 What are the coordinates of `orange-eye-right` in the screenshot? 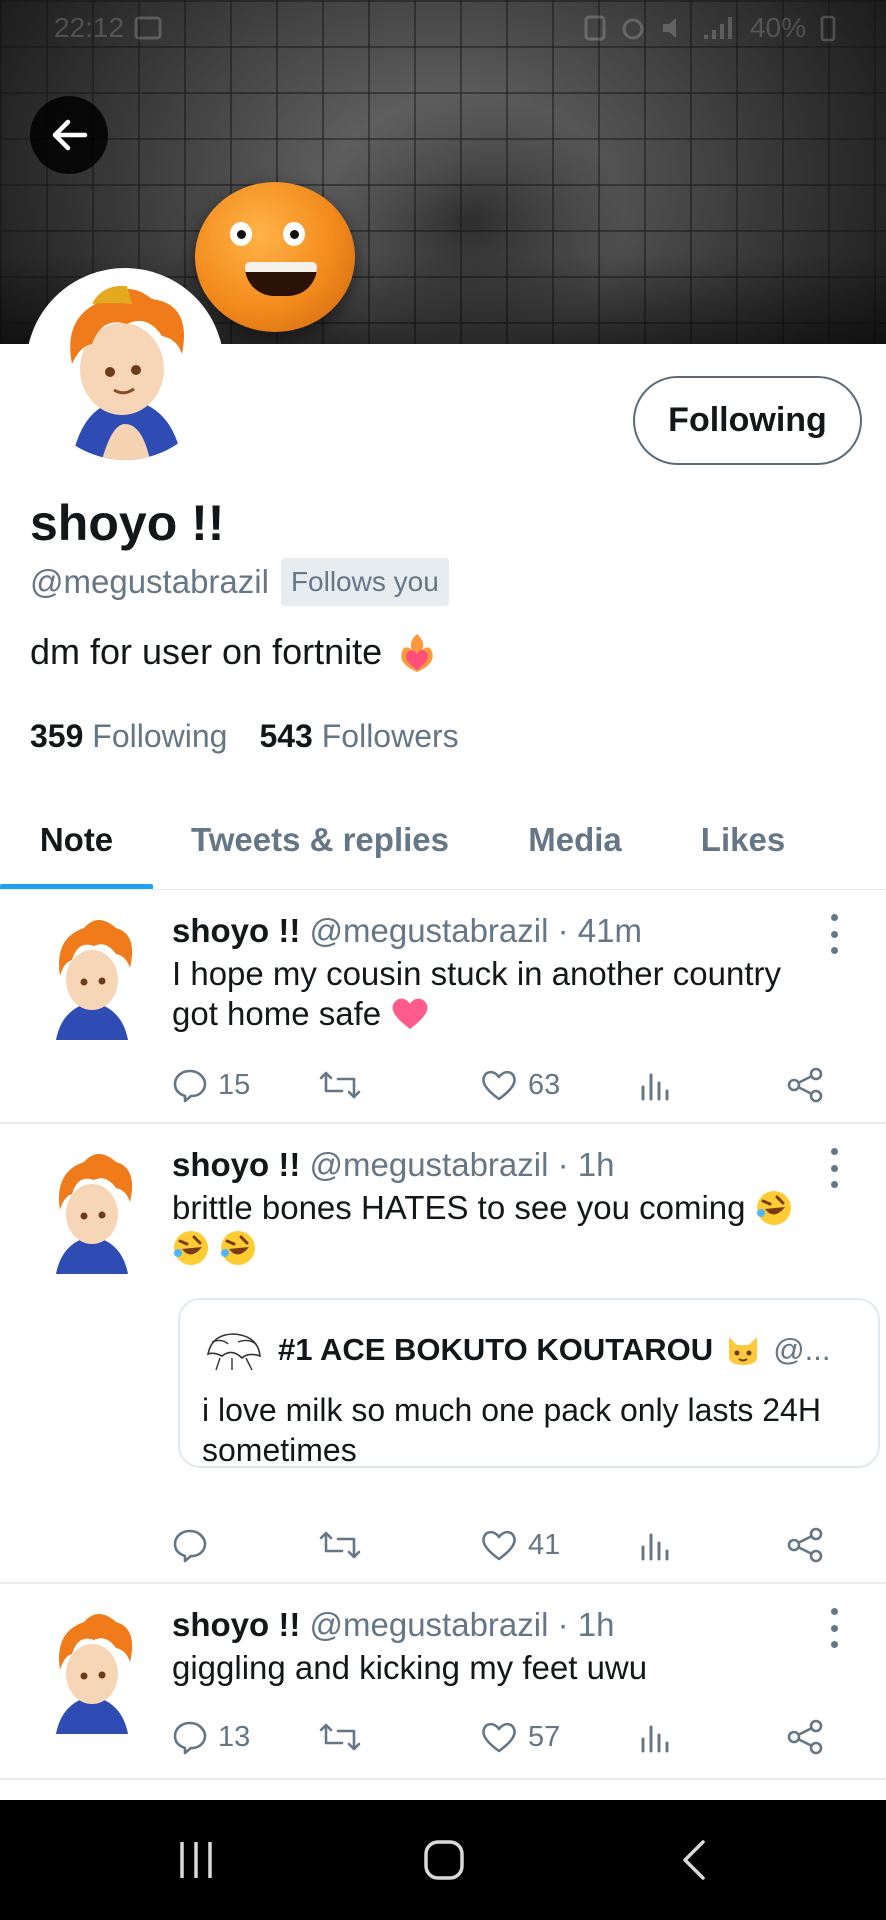 It's located at (294, 234).